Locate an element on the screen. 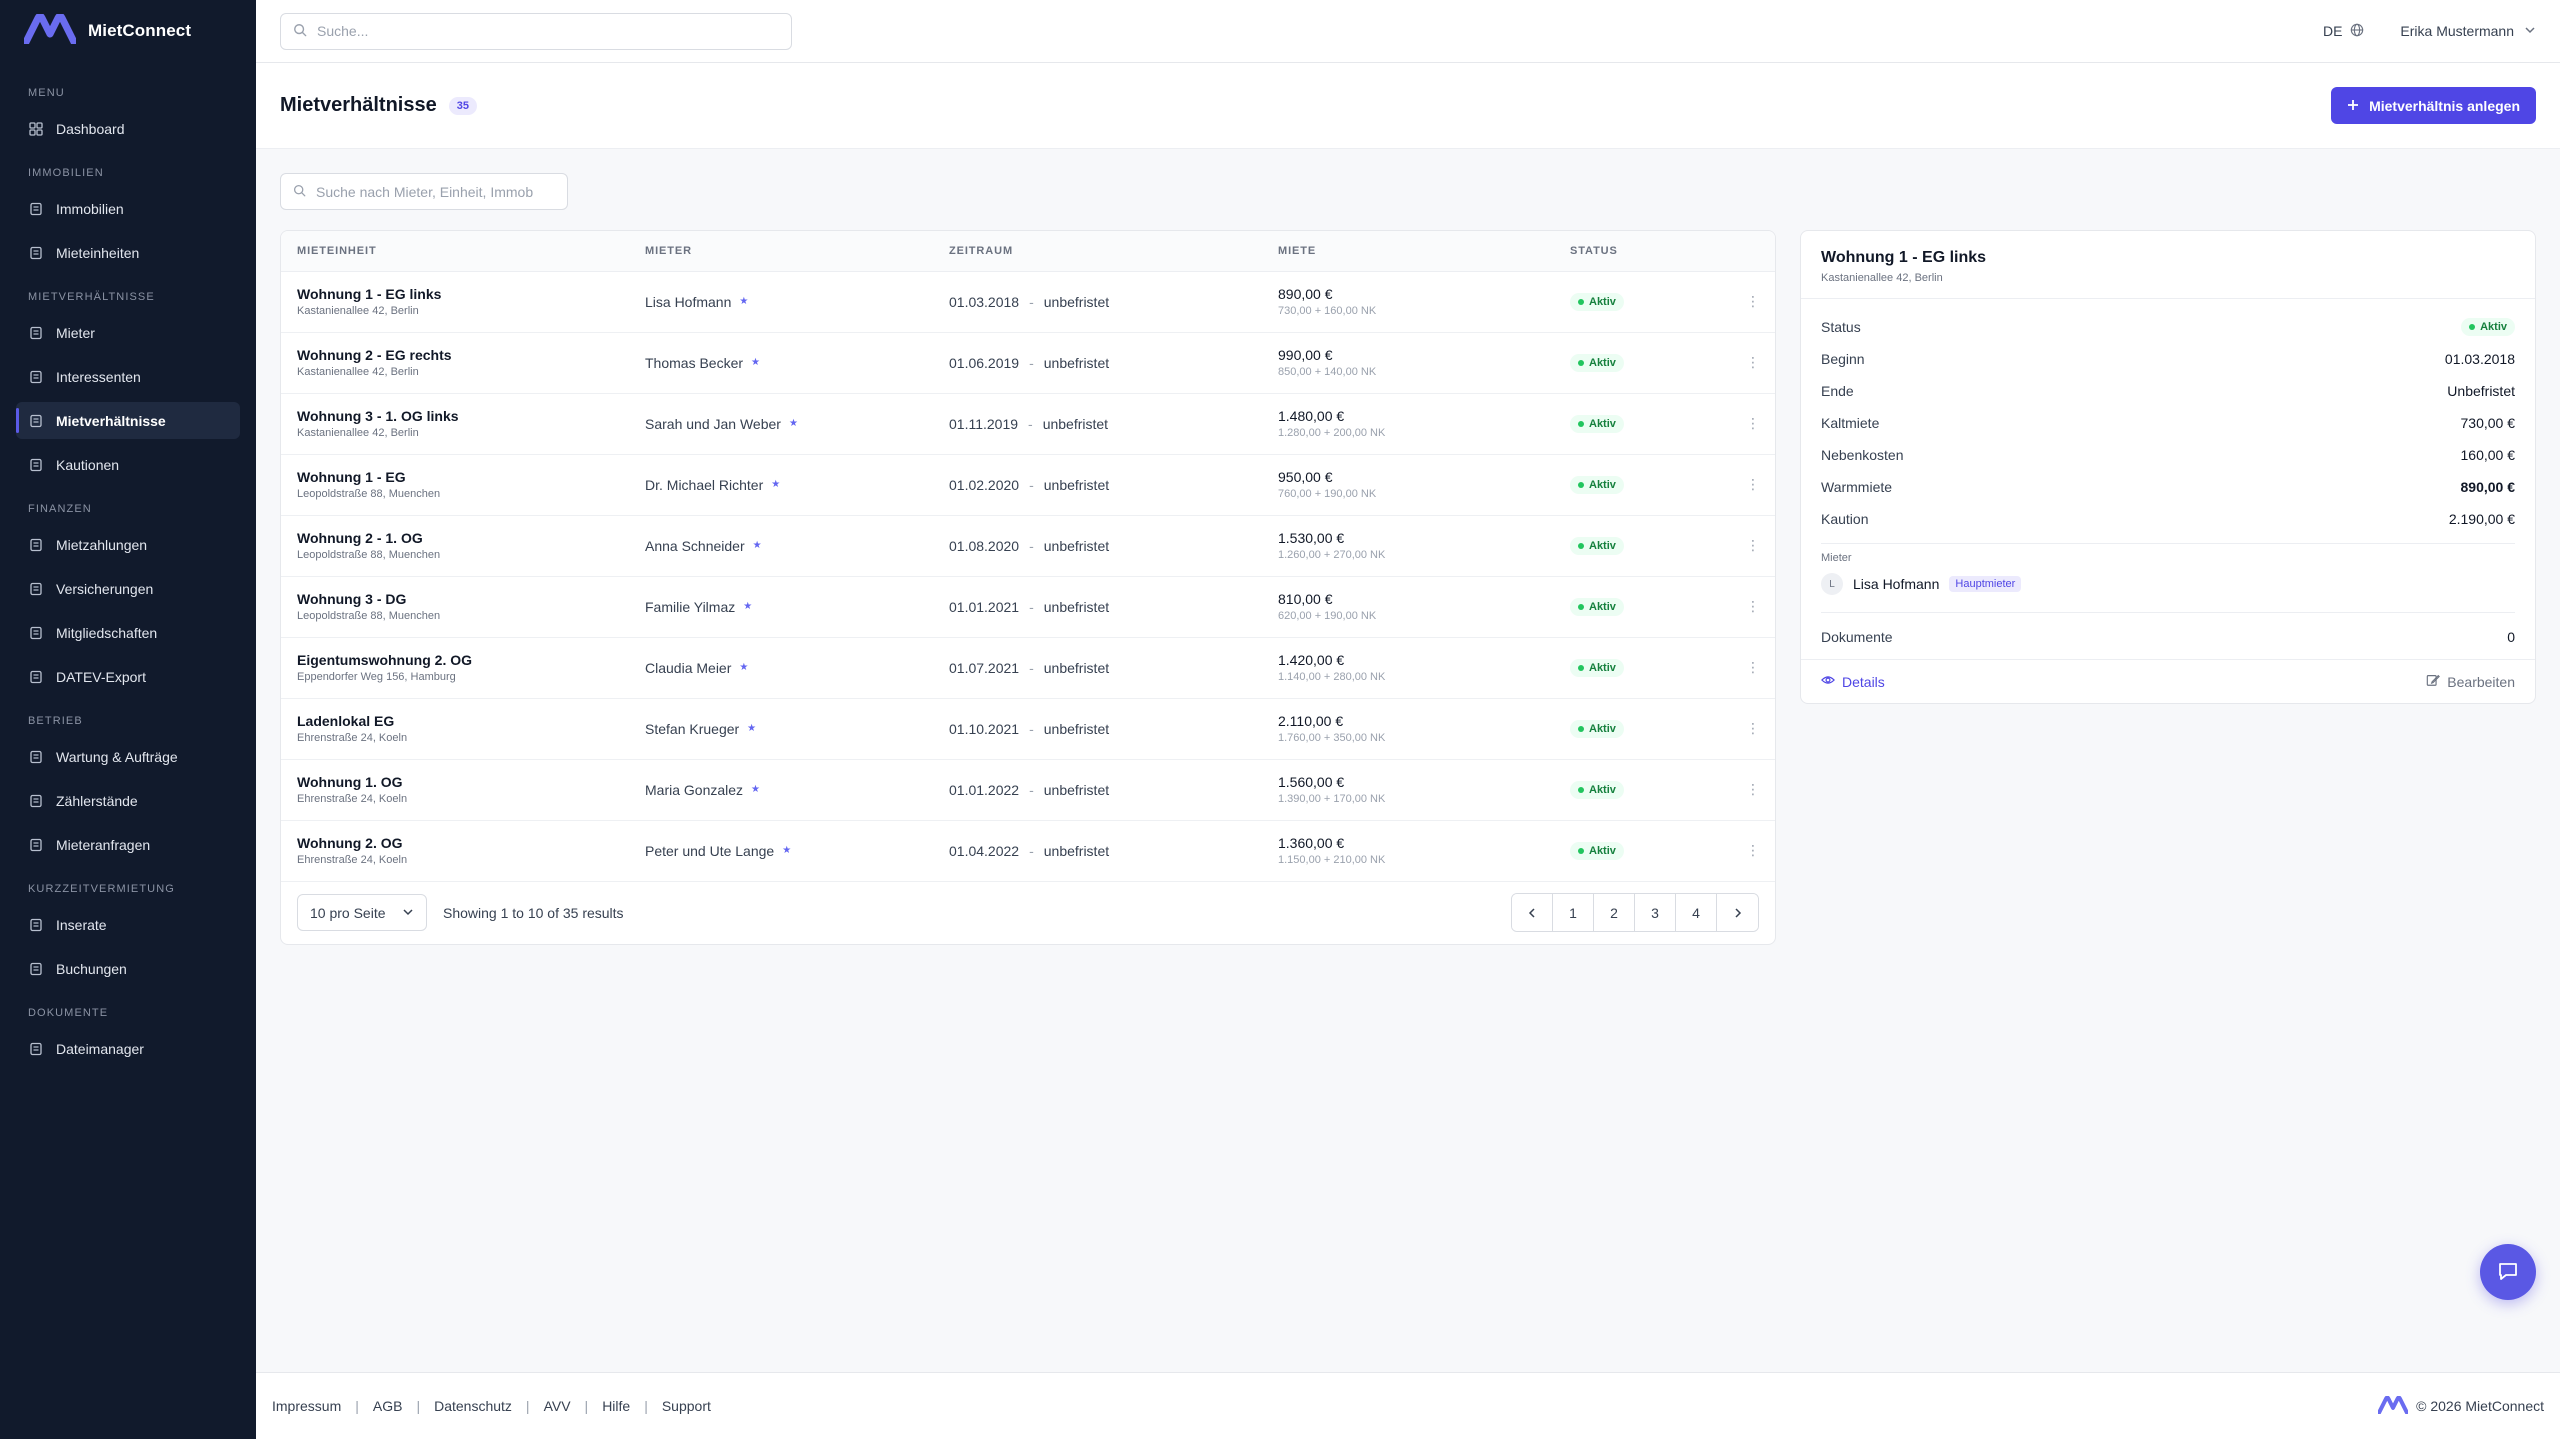 The image size is (2560, 1439). footer-link: Impressum is located at coordinates (306, 1406).